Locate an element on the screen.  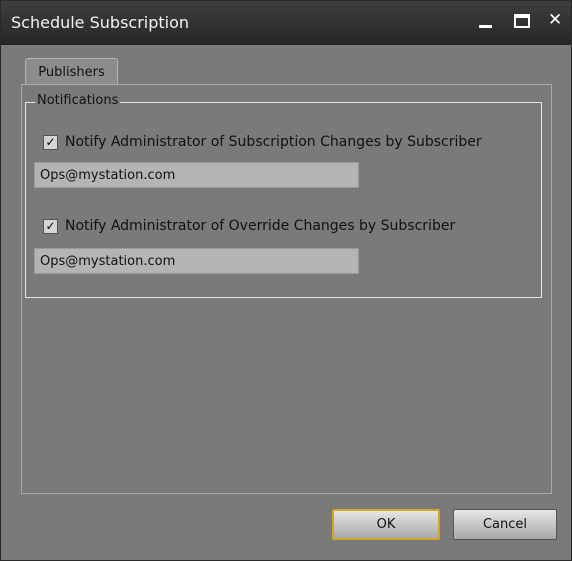
tab-publishers-label: Publishers is located at coordinates (71, 72).